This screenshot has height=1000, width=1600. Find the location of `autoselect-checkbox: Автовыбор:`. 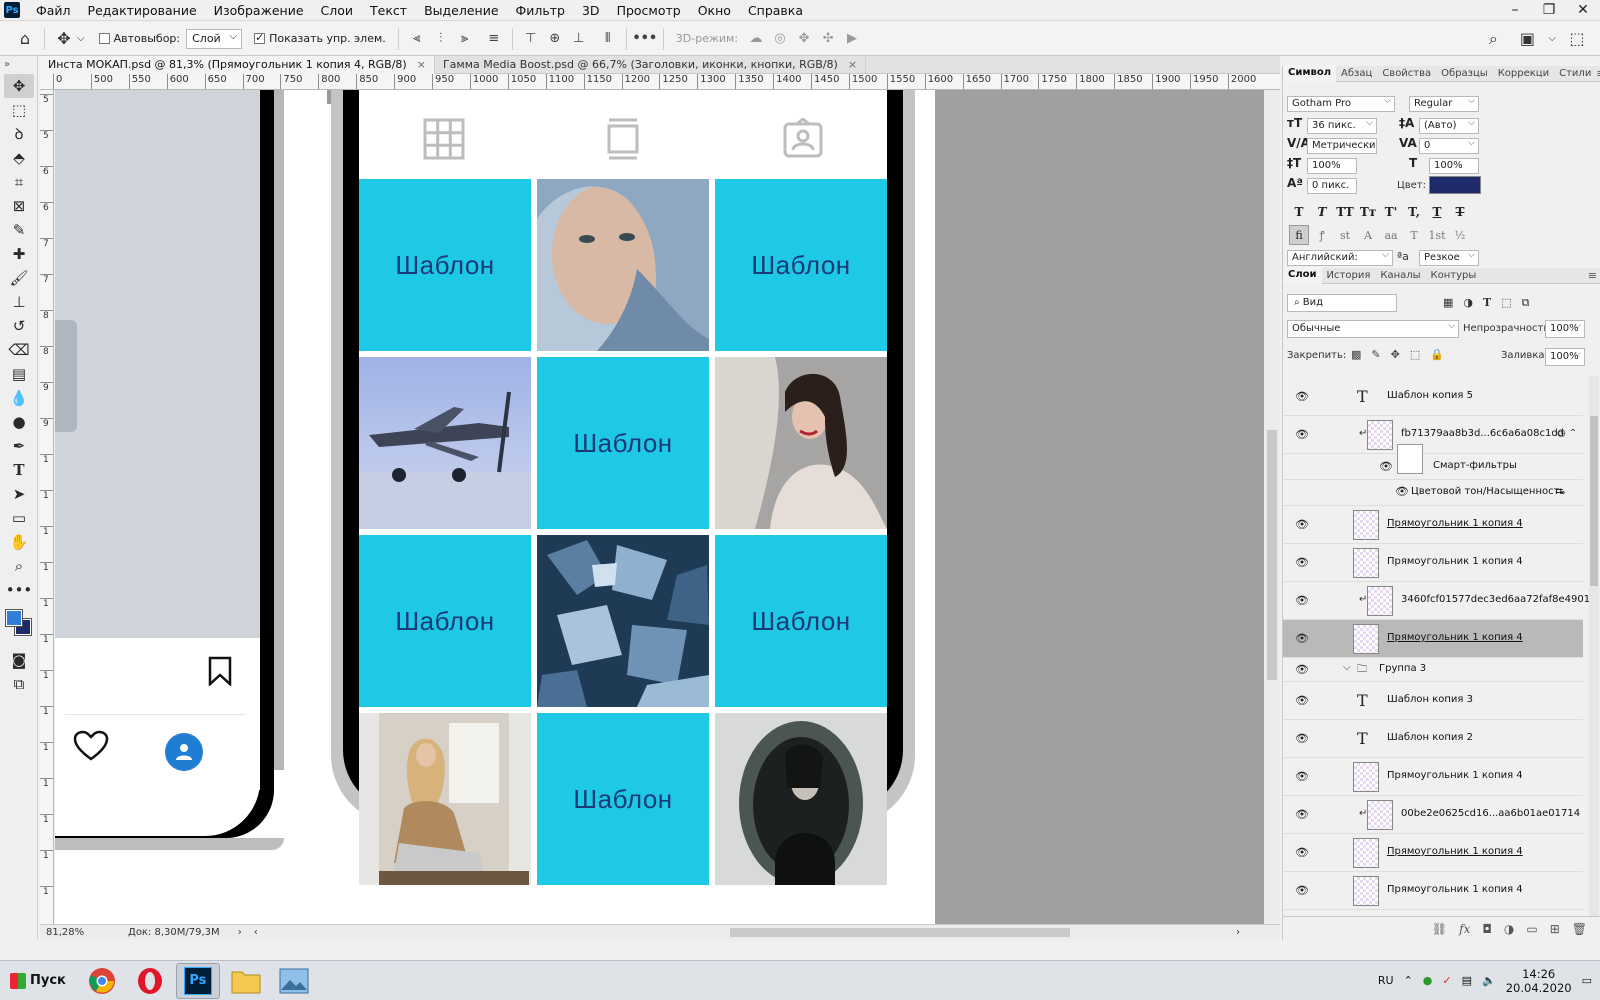

autoselect-checkbox: Автовыбор: is located at coordinates (139, 38).